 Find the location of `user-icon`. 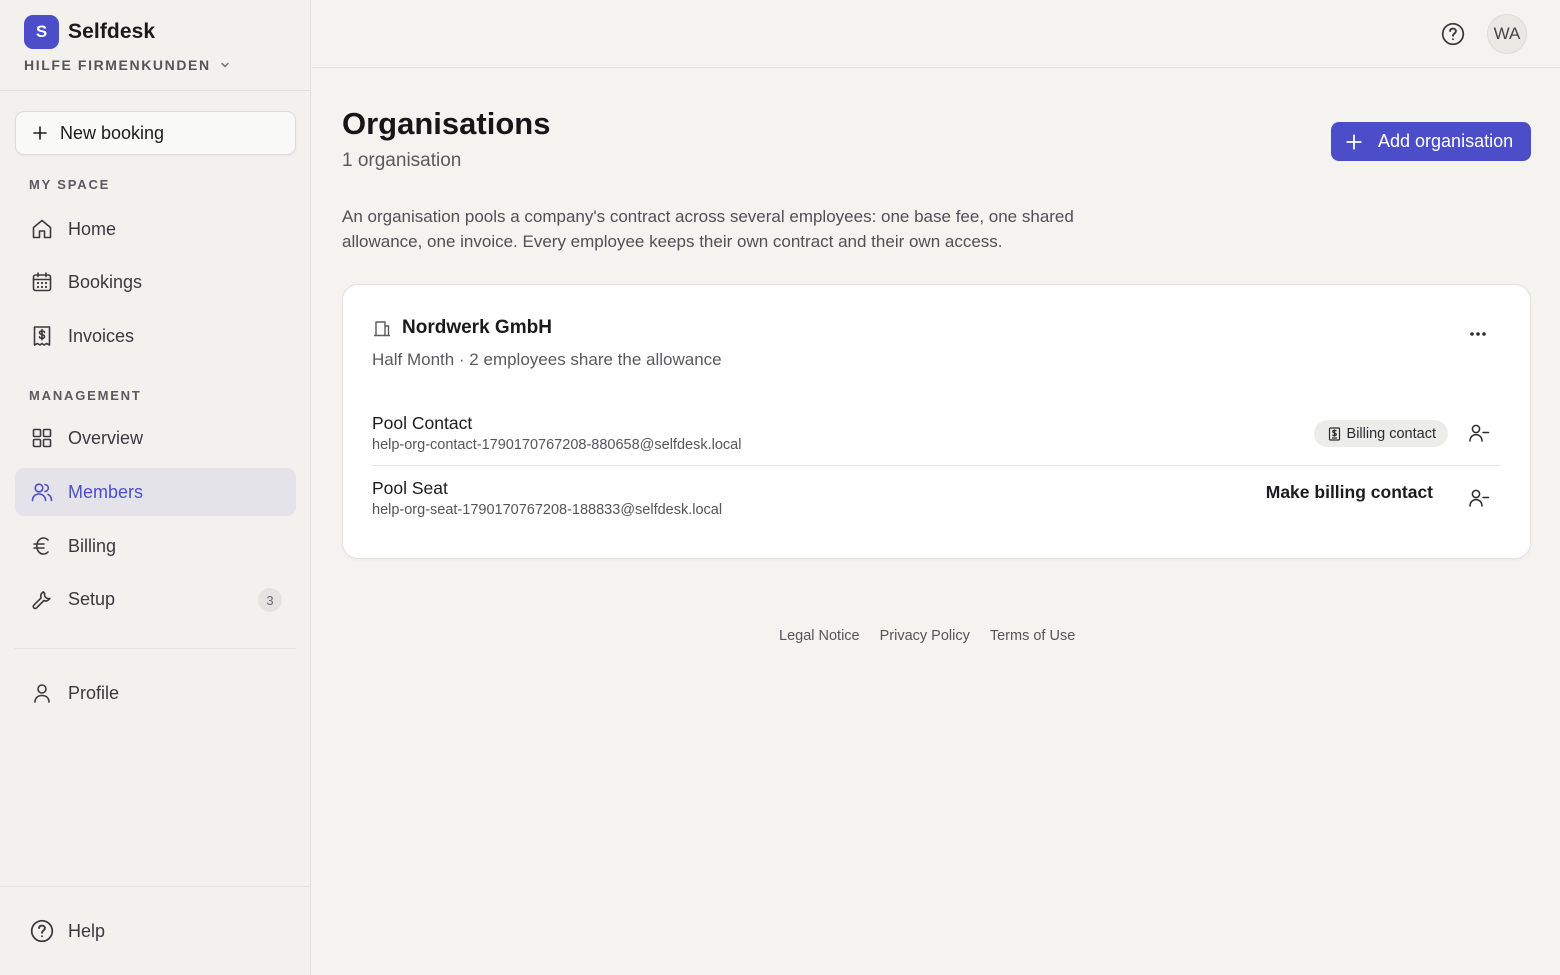

user-icon is located at coordinates (42, 693).